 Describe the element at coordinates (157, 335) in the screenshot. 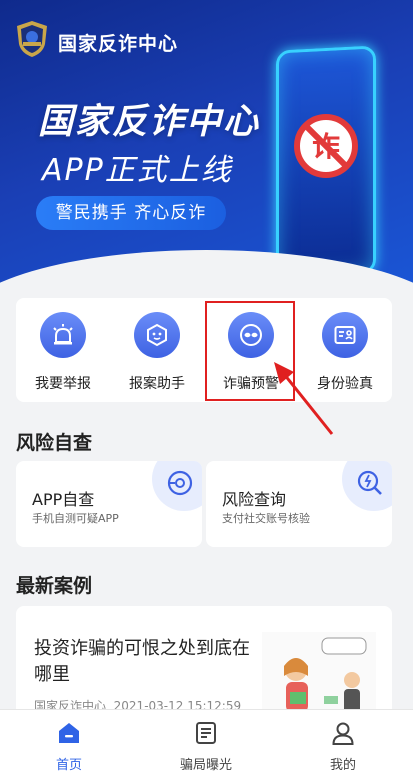

I see `assistant-icon` at that location.